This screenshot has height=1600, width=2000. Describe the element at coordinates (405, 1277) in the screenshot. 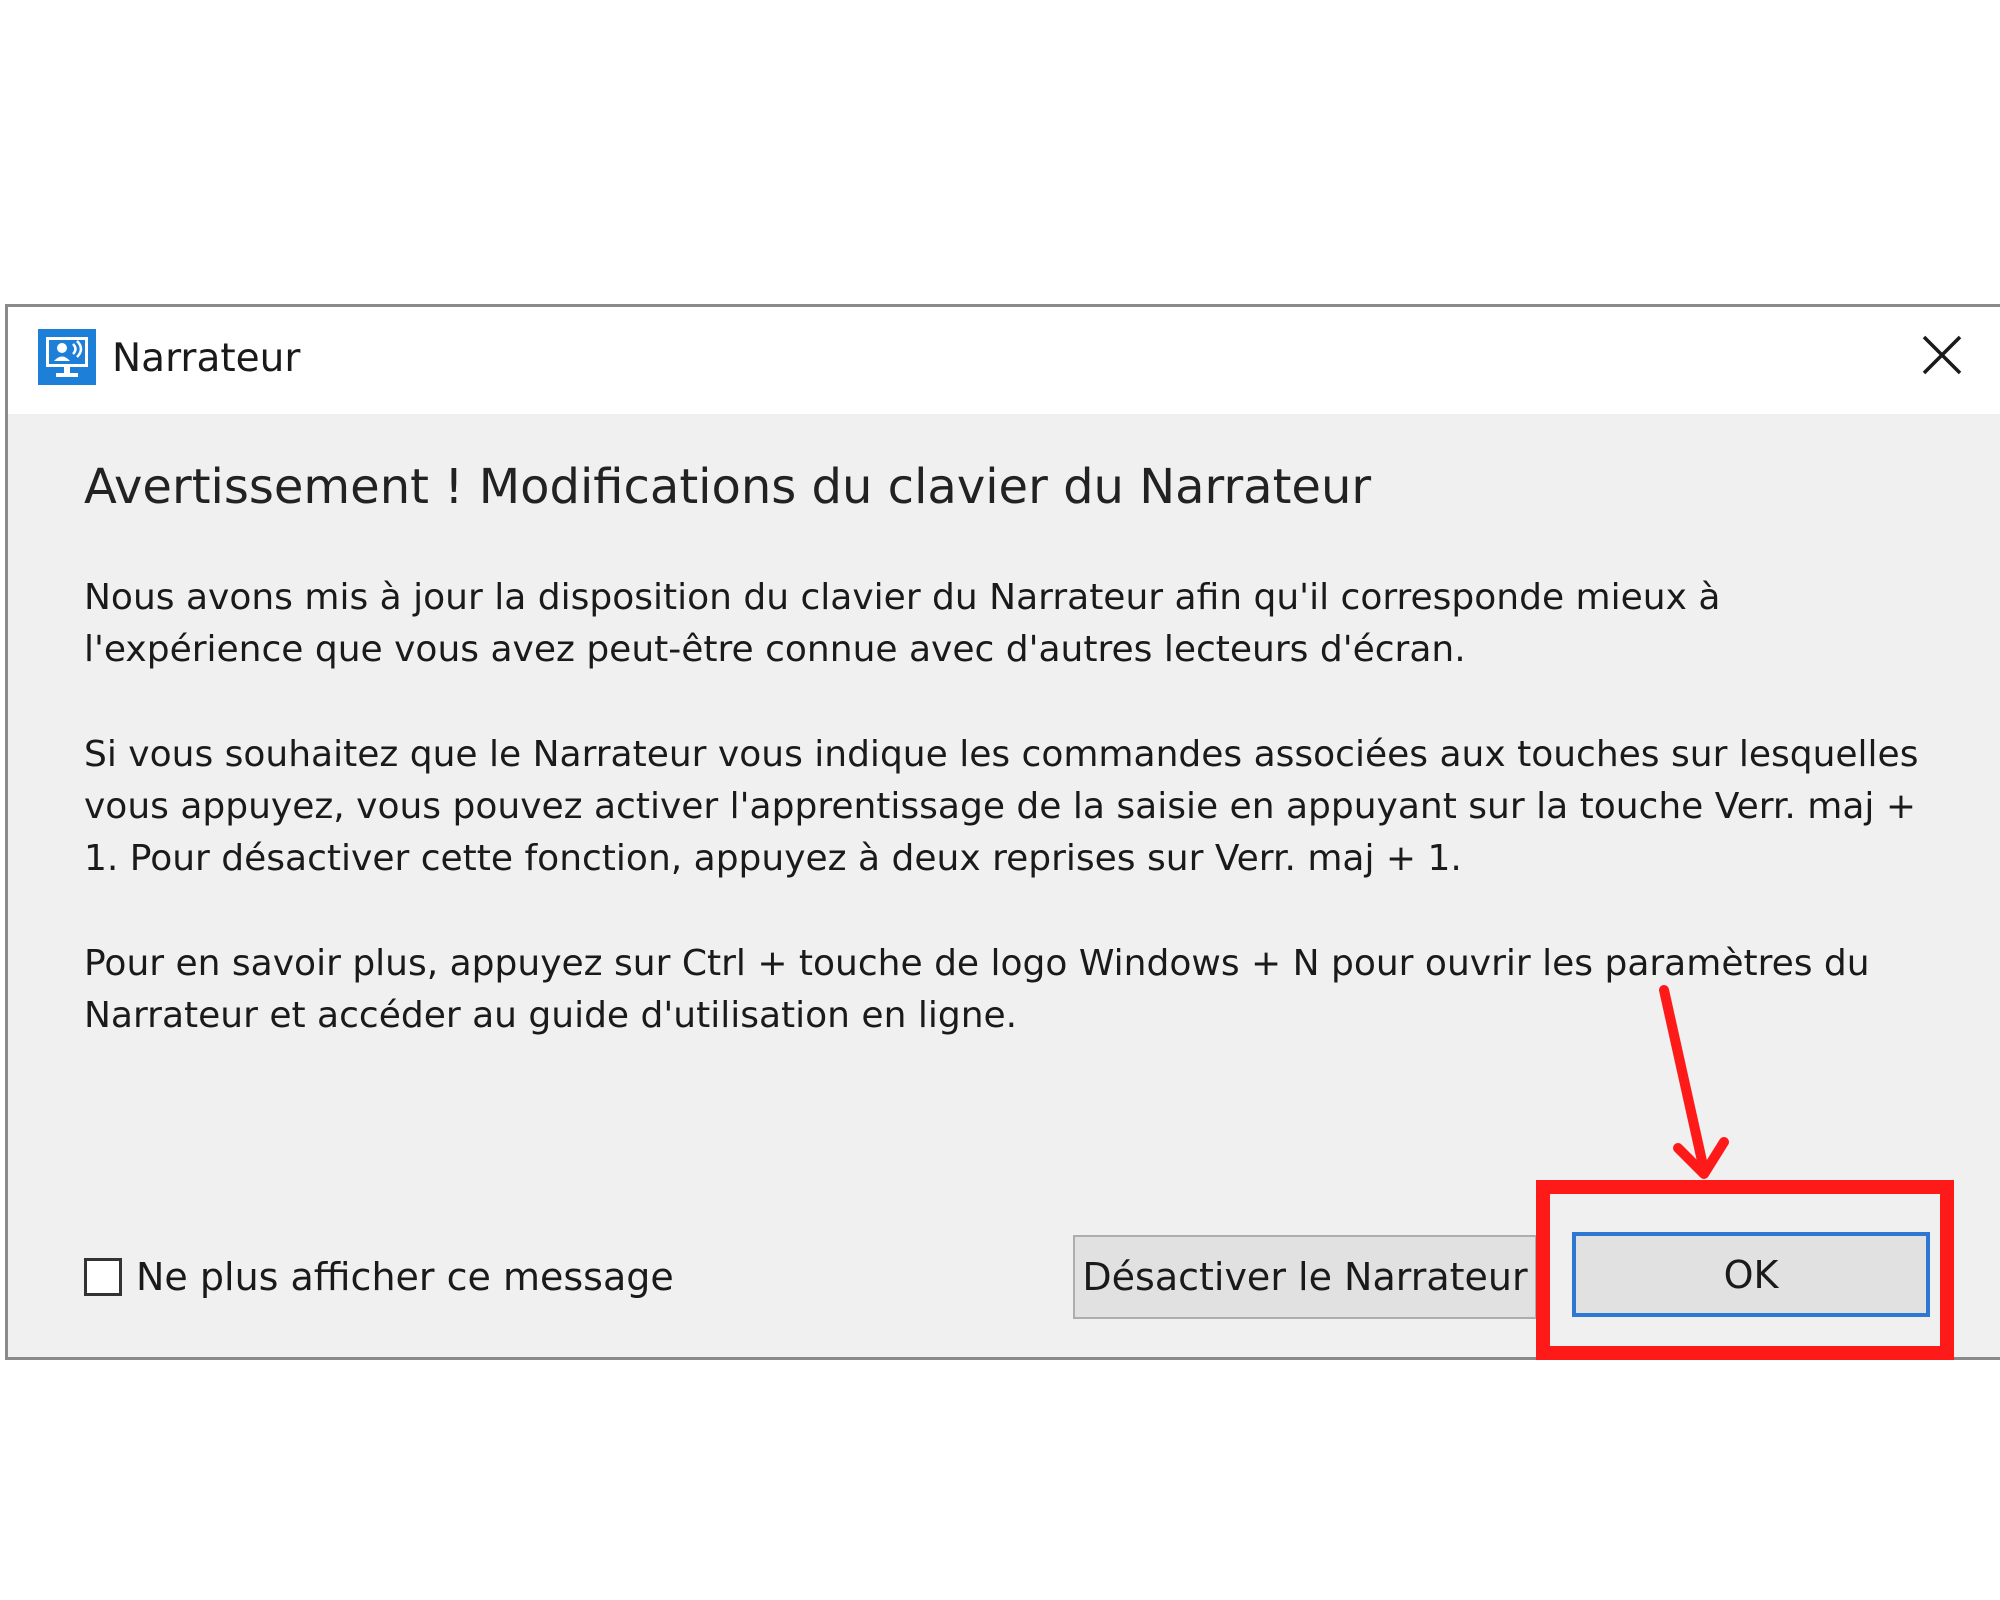

I see `dont-show-again-label: Ne plus afficher ce message` at that location.